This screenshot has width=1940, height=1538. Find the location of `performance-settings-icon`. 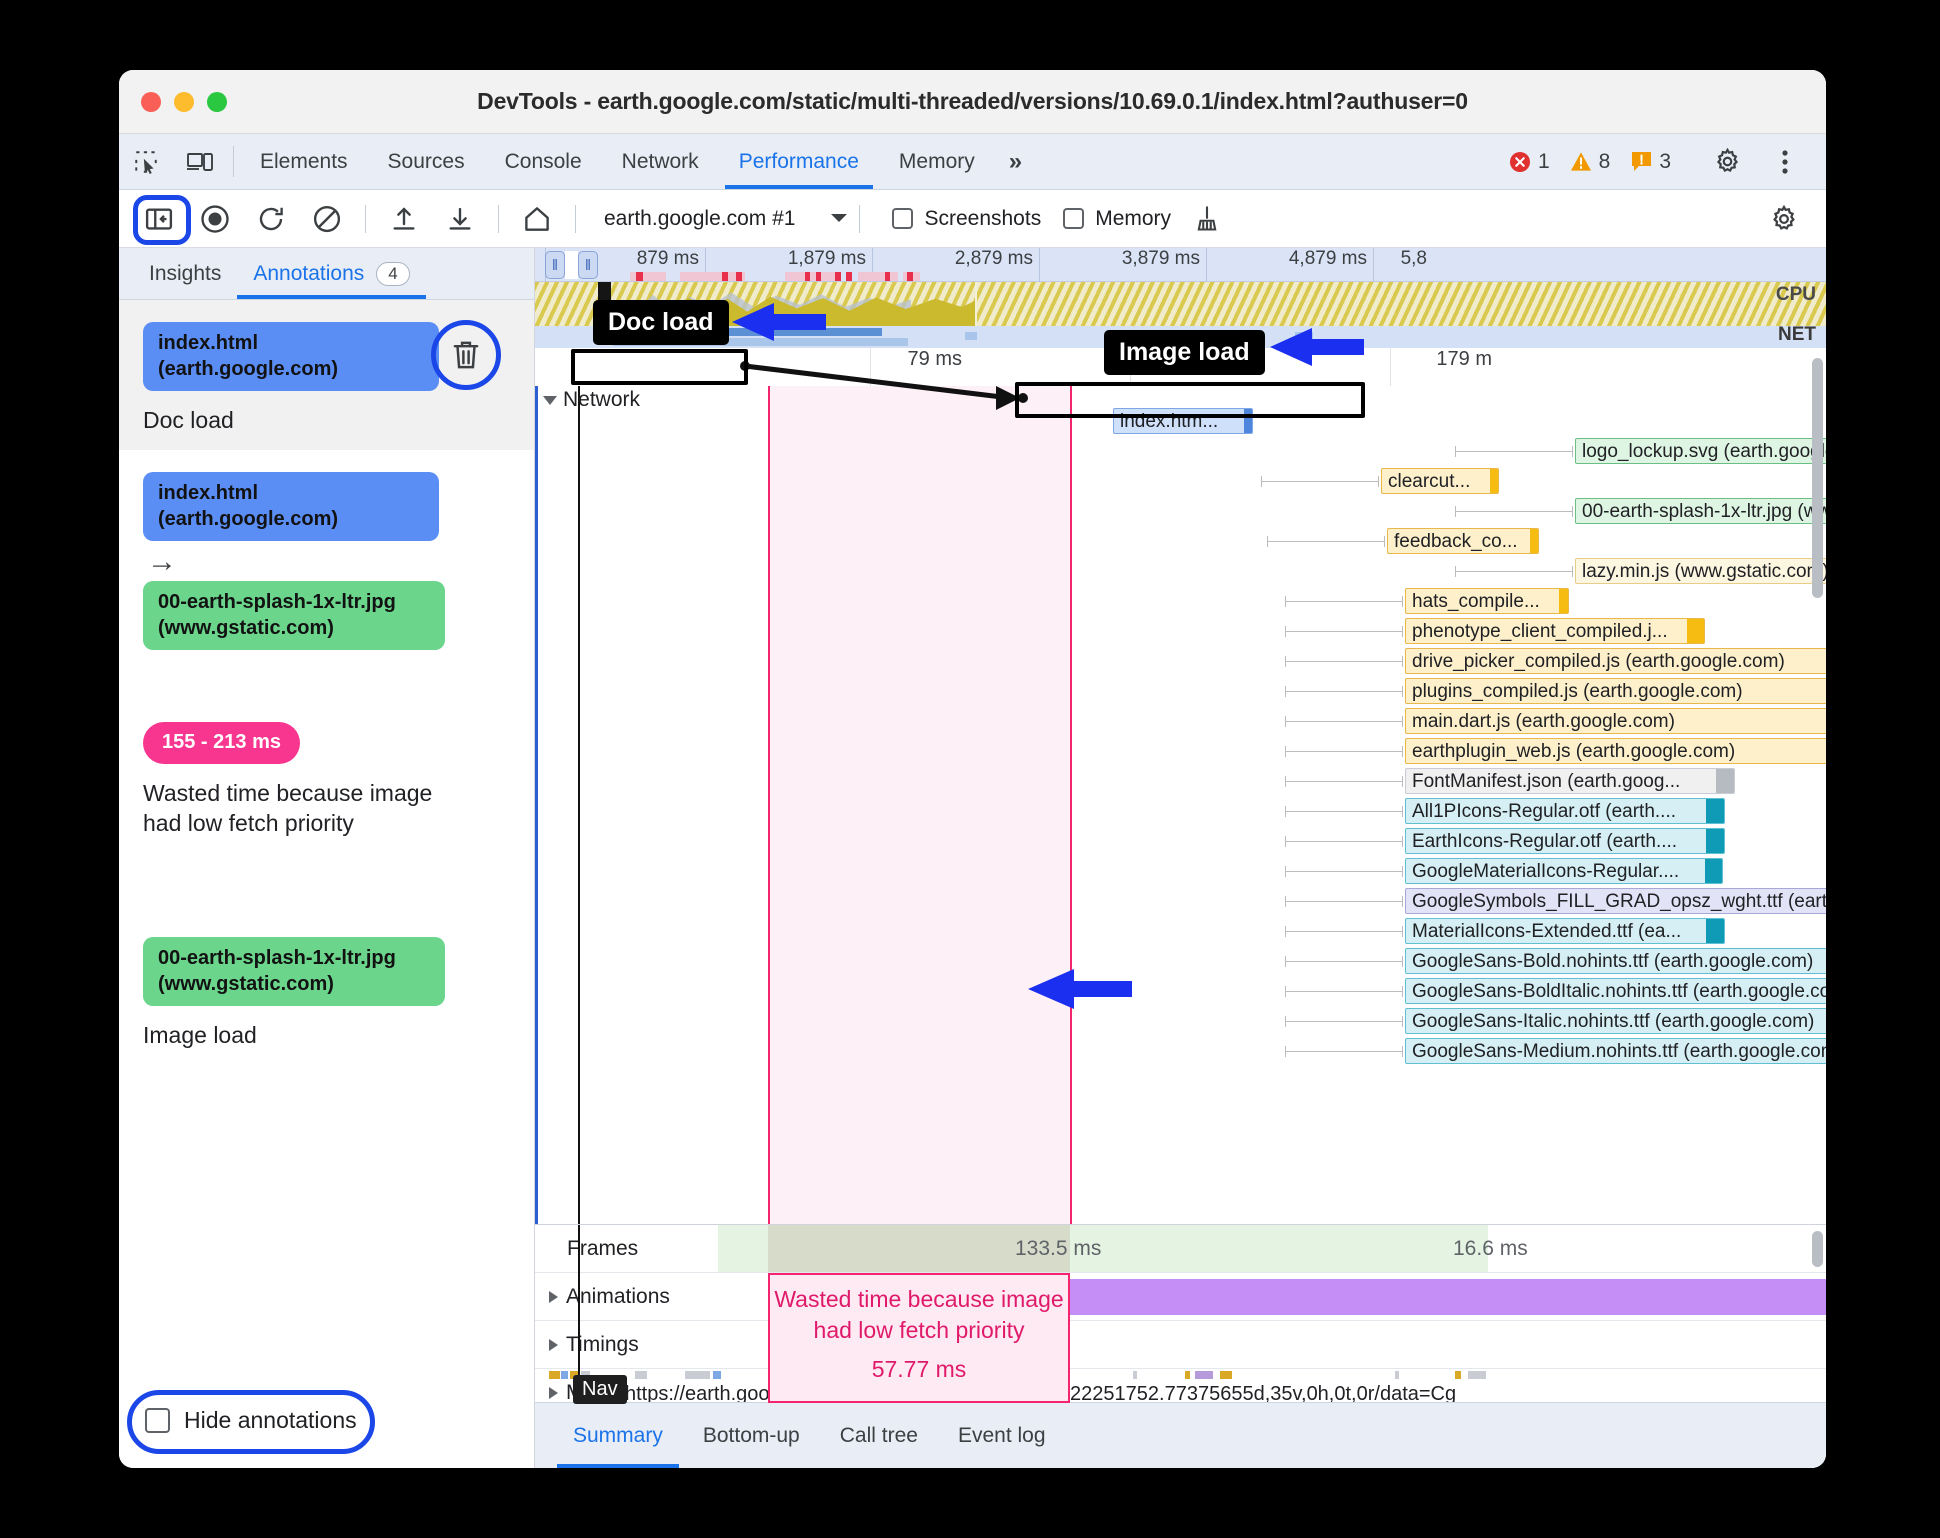

performance-settings-icon is located at coordinates (1784, 219).